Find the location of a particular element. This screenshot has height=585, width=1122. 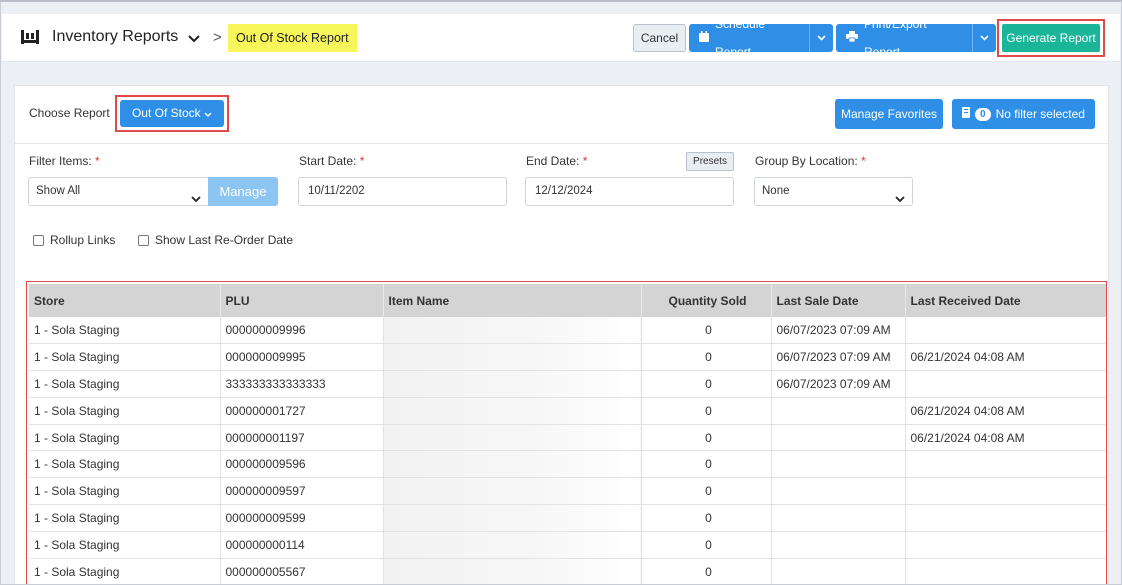

cancel-button: Cancel is located at coordinates (659, 38).